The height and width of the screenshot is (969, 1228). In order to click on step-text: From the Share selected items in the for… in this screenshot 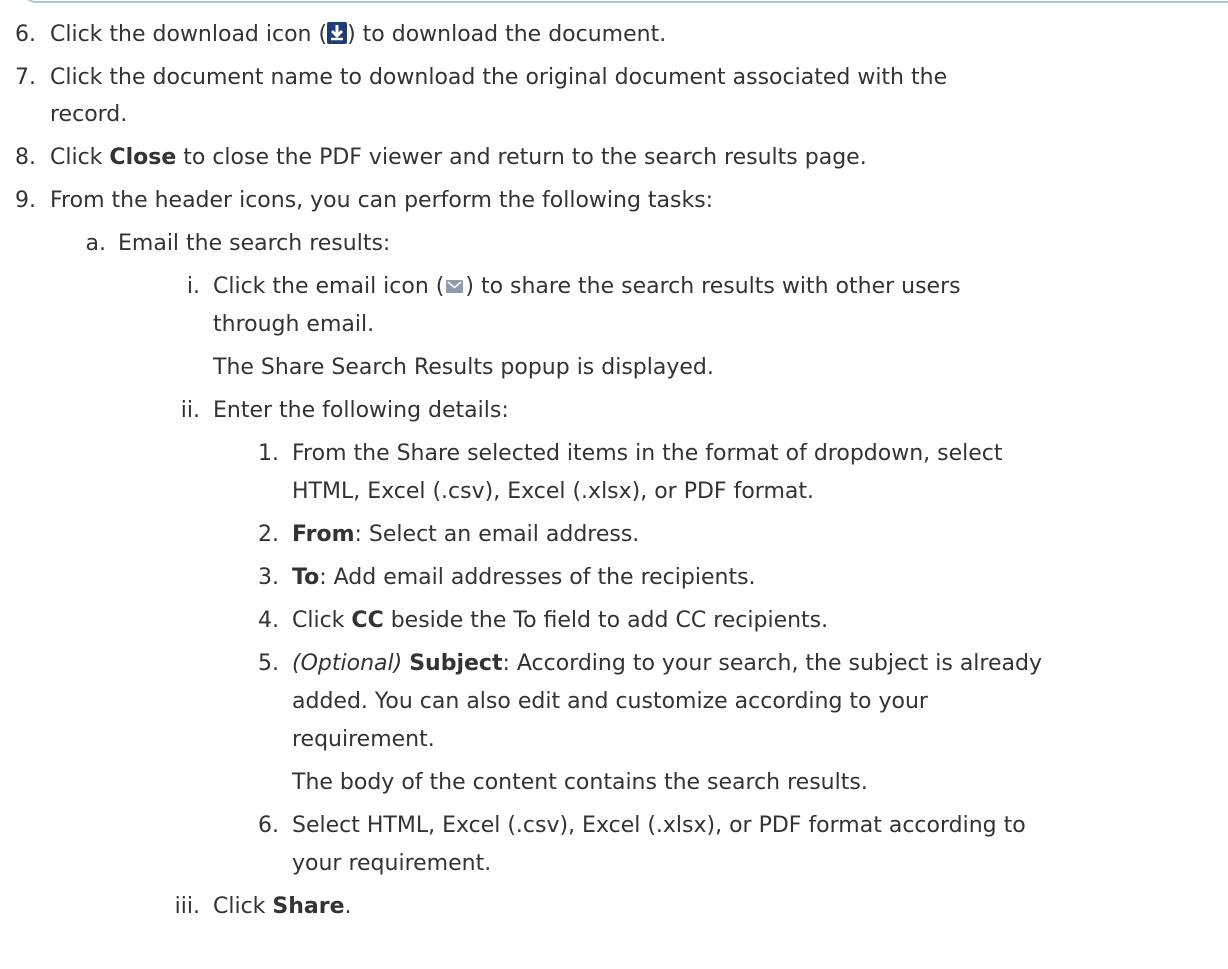, I will do `click(647, 453)`.